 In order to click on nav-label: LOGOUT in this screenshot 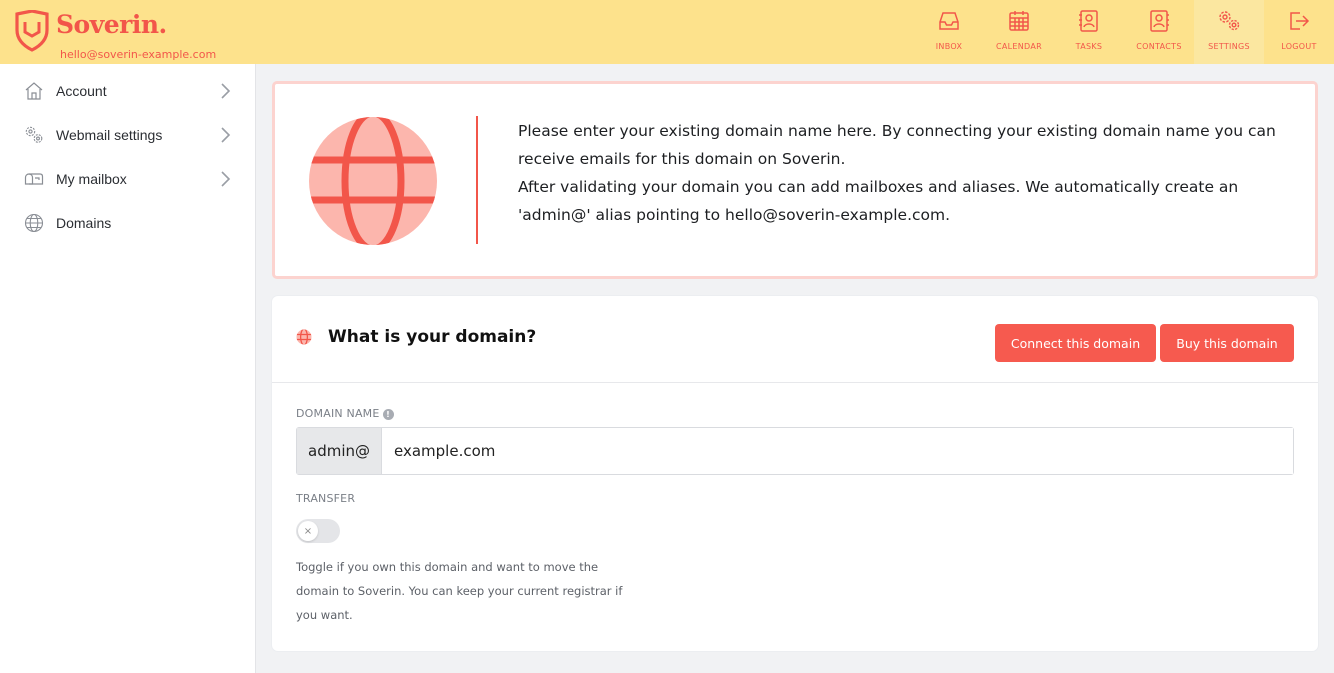, I will do `click(1299, 46)`.